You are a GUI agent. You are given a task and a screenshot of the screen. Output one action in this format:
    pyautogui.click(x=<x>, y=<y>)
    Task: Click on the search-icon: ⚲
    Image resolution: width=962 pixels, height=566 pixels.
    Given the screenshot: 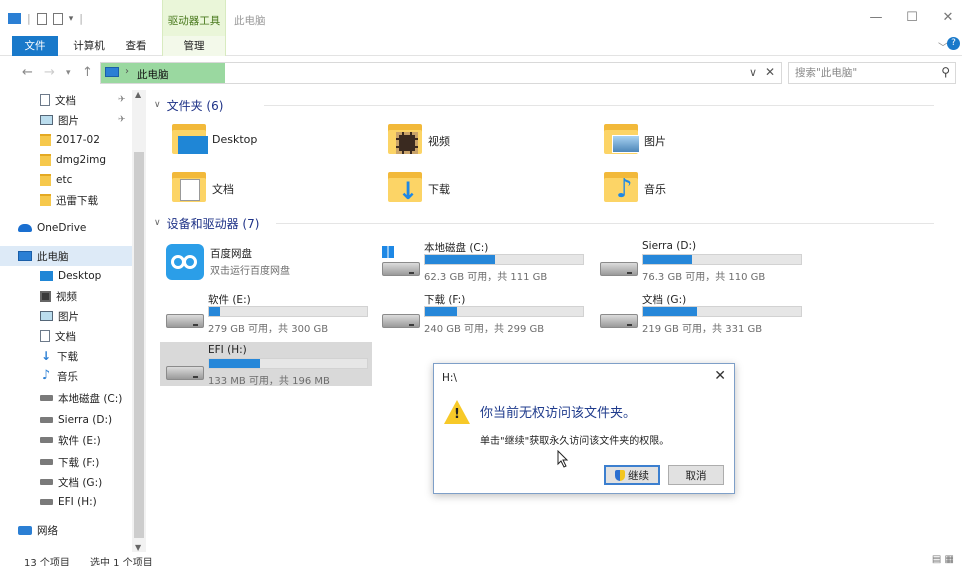 What is the action you would take?
    pyautogui.click(x=945, y=72)
    